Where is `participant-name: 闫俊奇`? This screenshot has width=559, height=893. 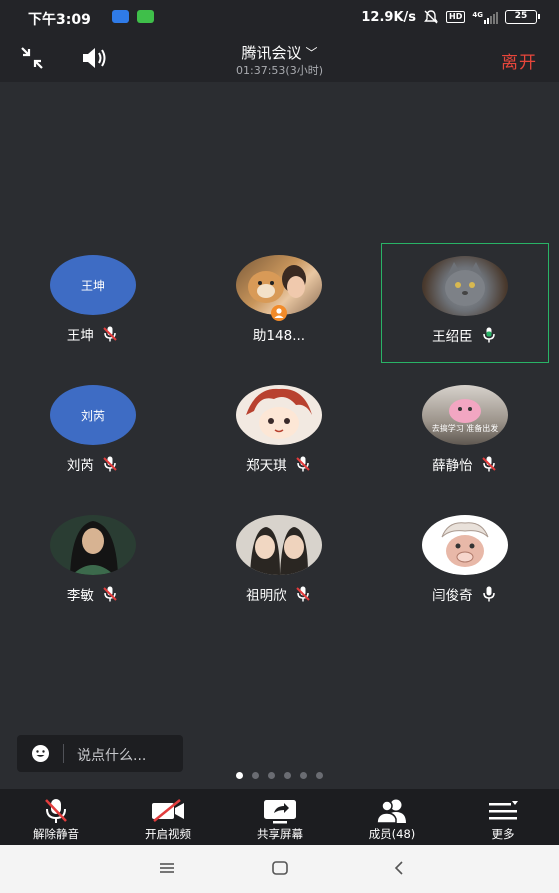 participant-name: 闫俊奇 is located at coordinates (452, 596).